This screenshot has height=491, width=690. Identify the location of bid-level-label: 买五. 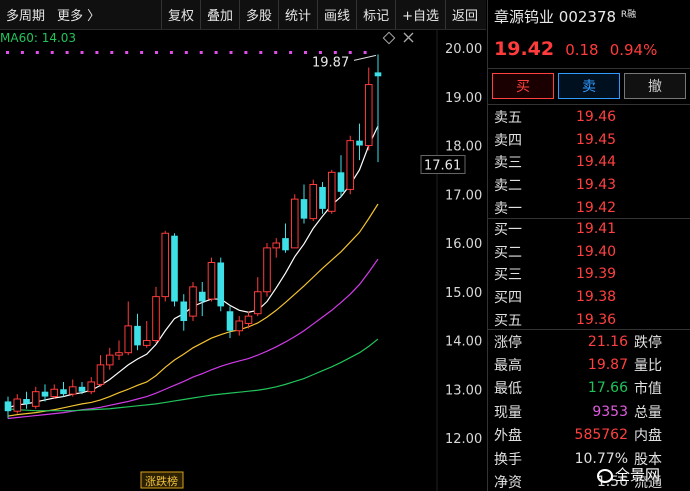
(508, 320).